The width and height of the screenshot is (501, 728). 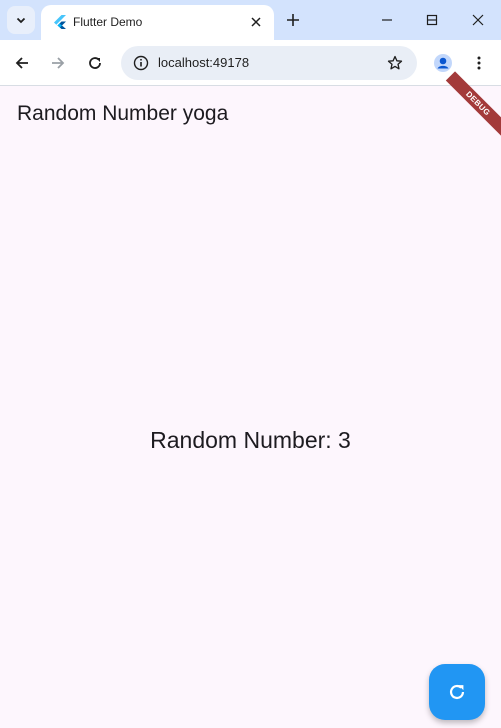 I want to click on plus-icon, so click(x=293, y=20).